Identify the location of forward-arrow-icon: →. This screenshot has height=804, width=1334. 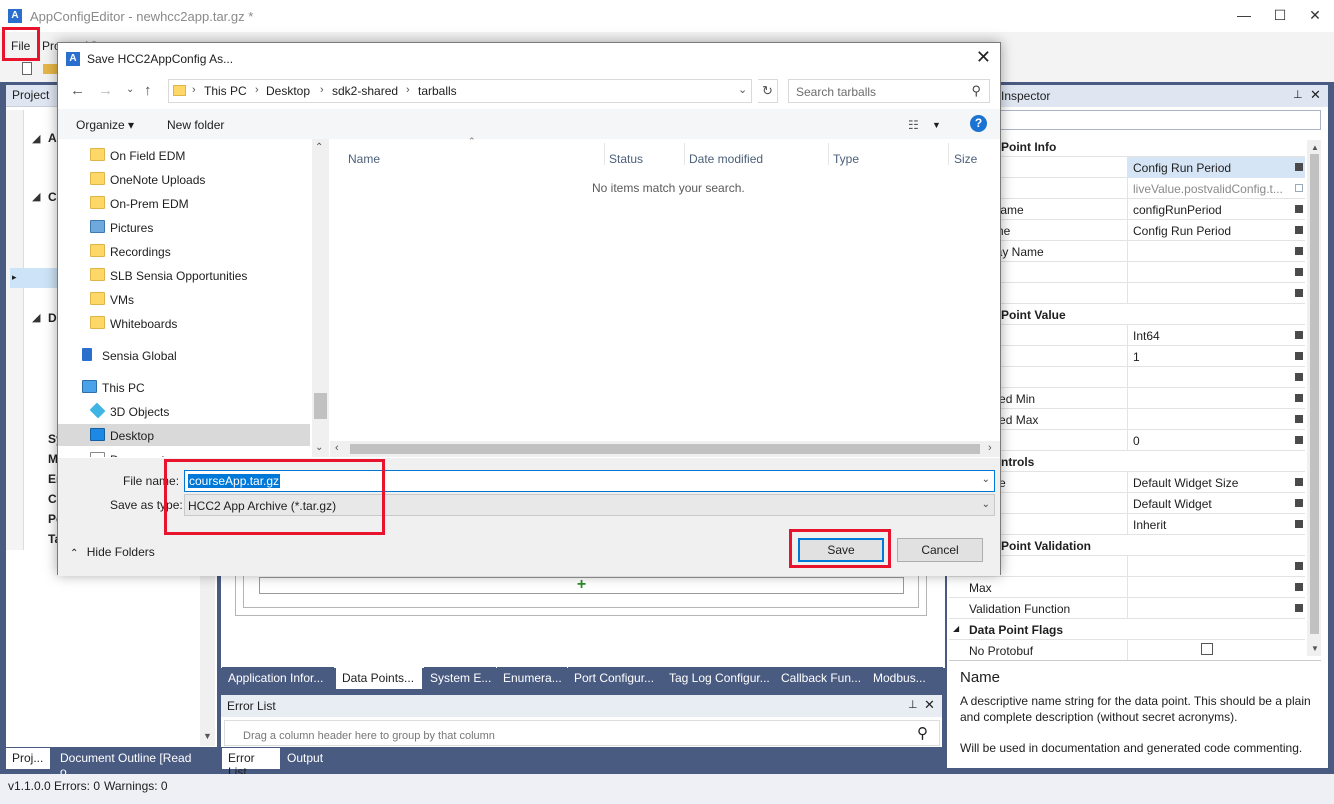
(105, 90).